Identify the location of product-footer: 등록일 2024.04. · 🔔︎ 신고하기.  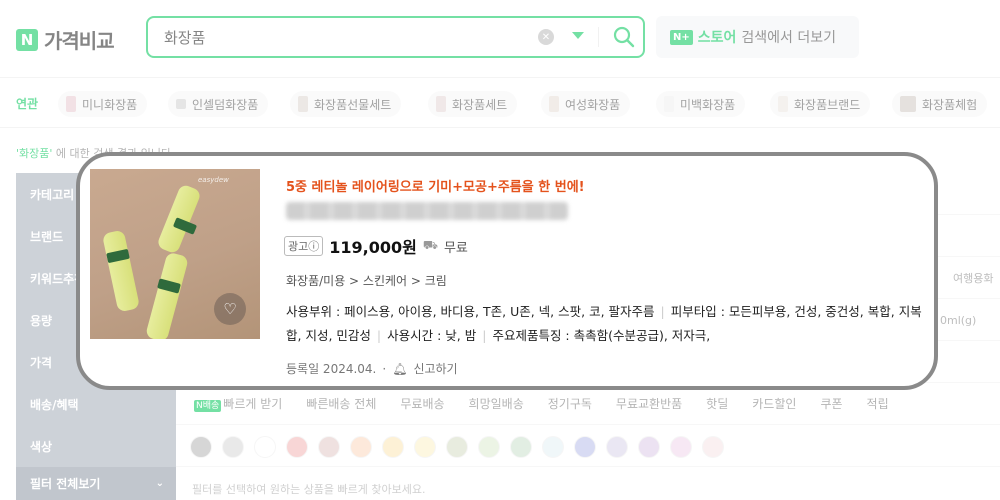
(372, 368).